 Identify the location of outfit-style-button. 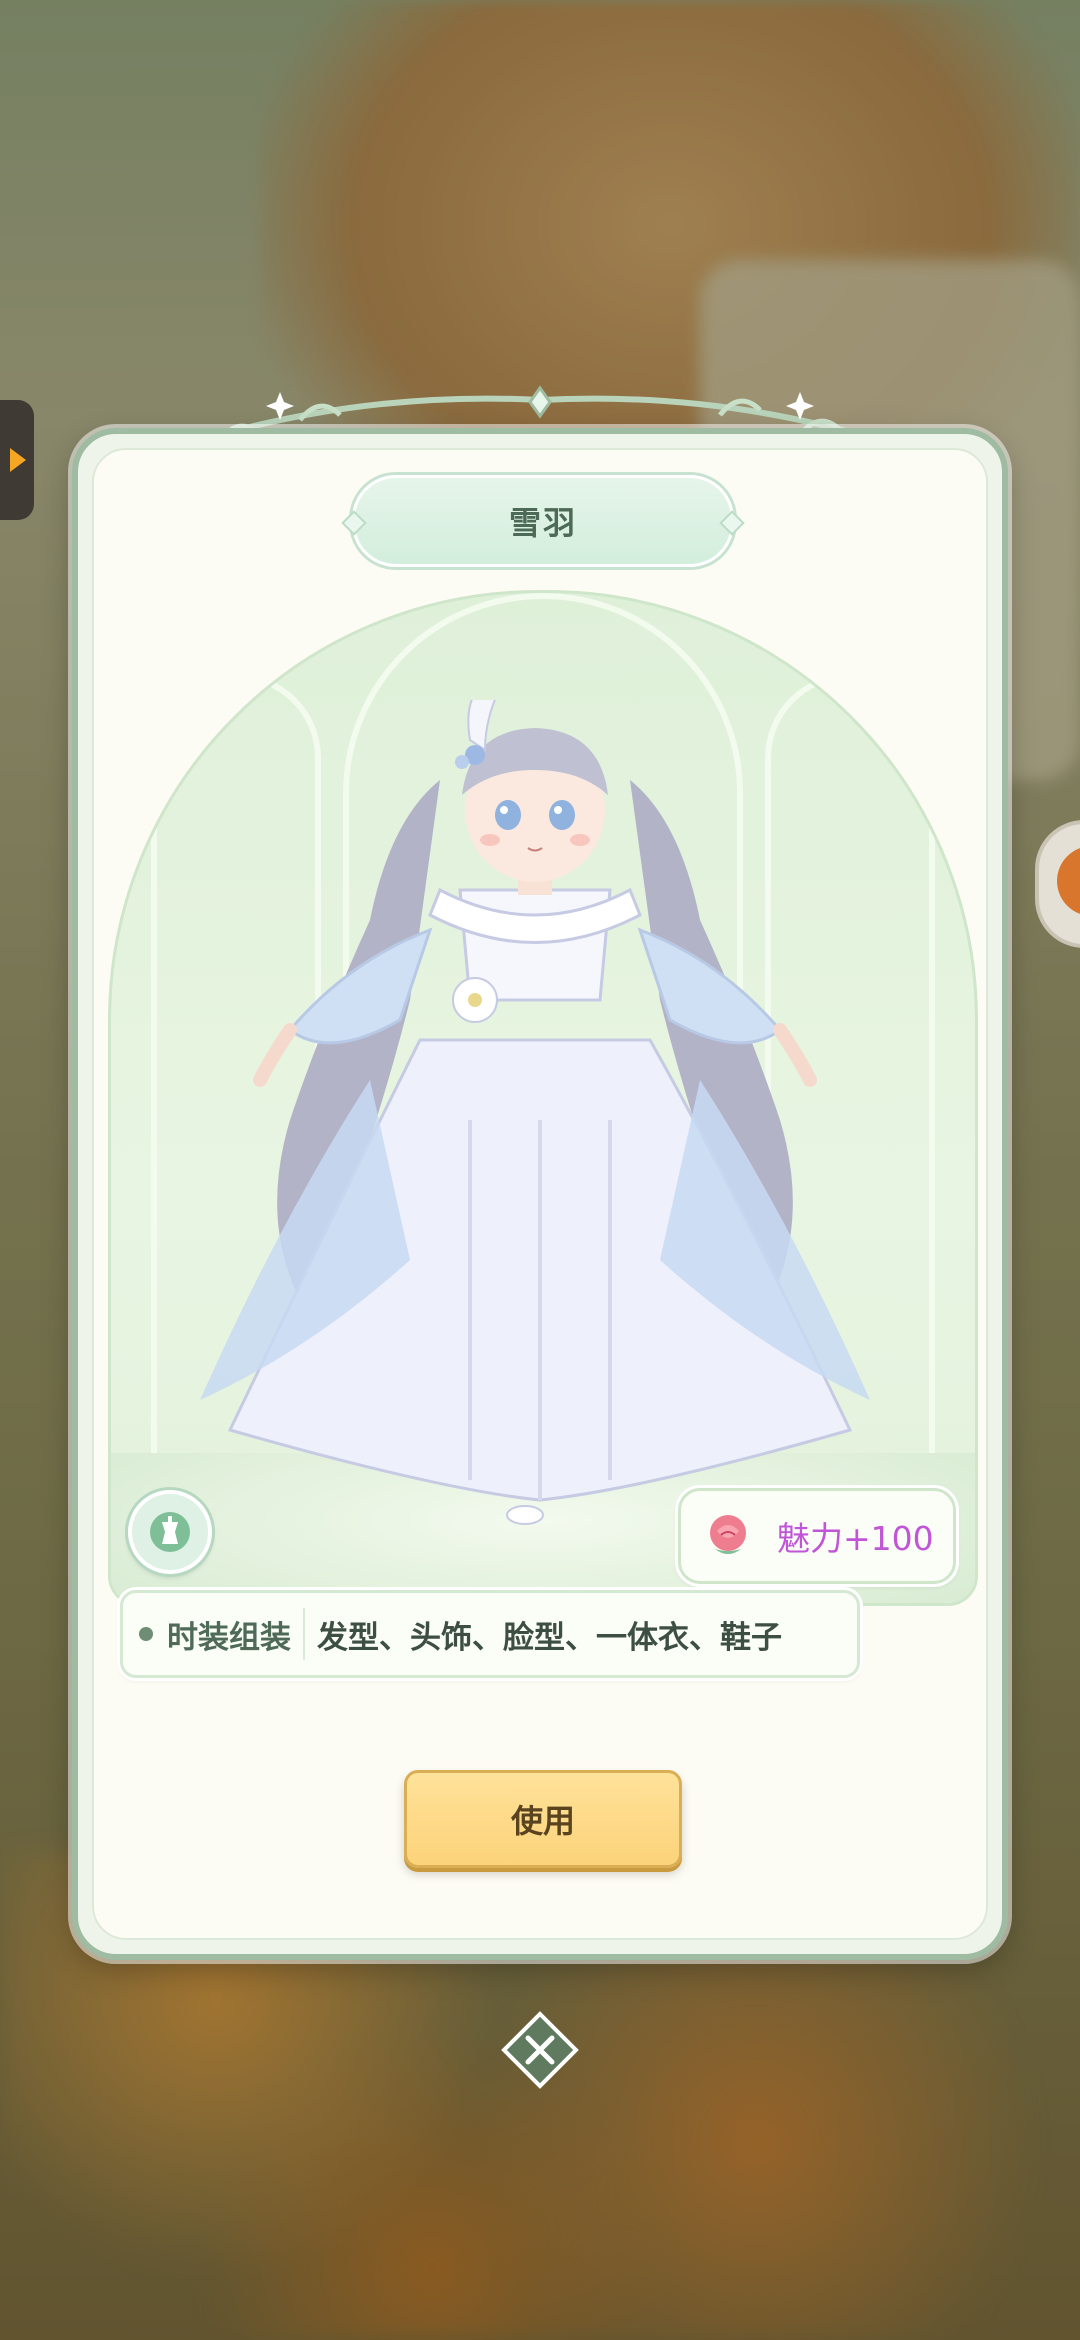
(170, 1532).